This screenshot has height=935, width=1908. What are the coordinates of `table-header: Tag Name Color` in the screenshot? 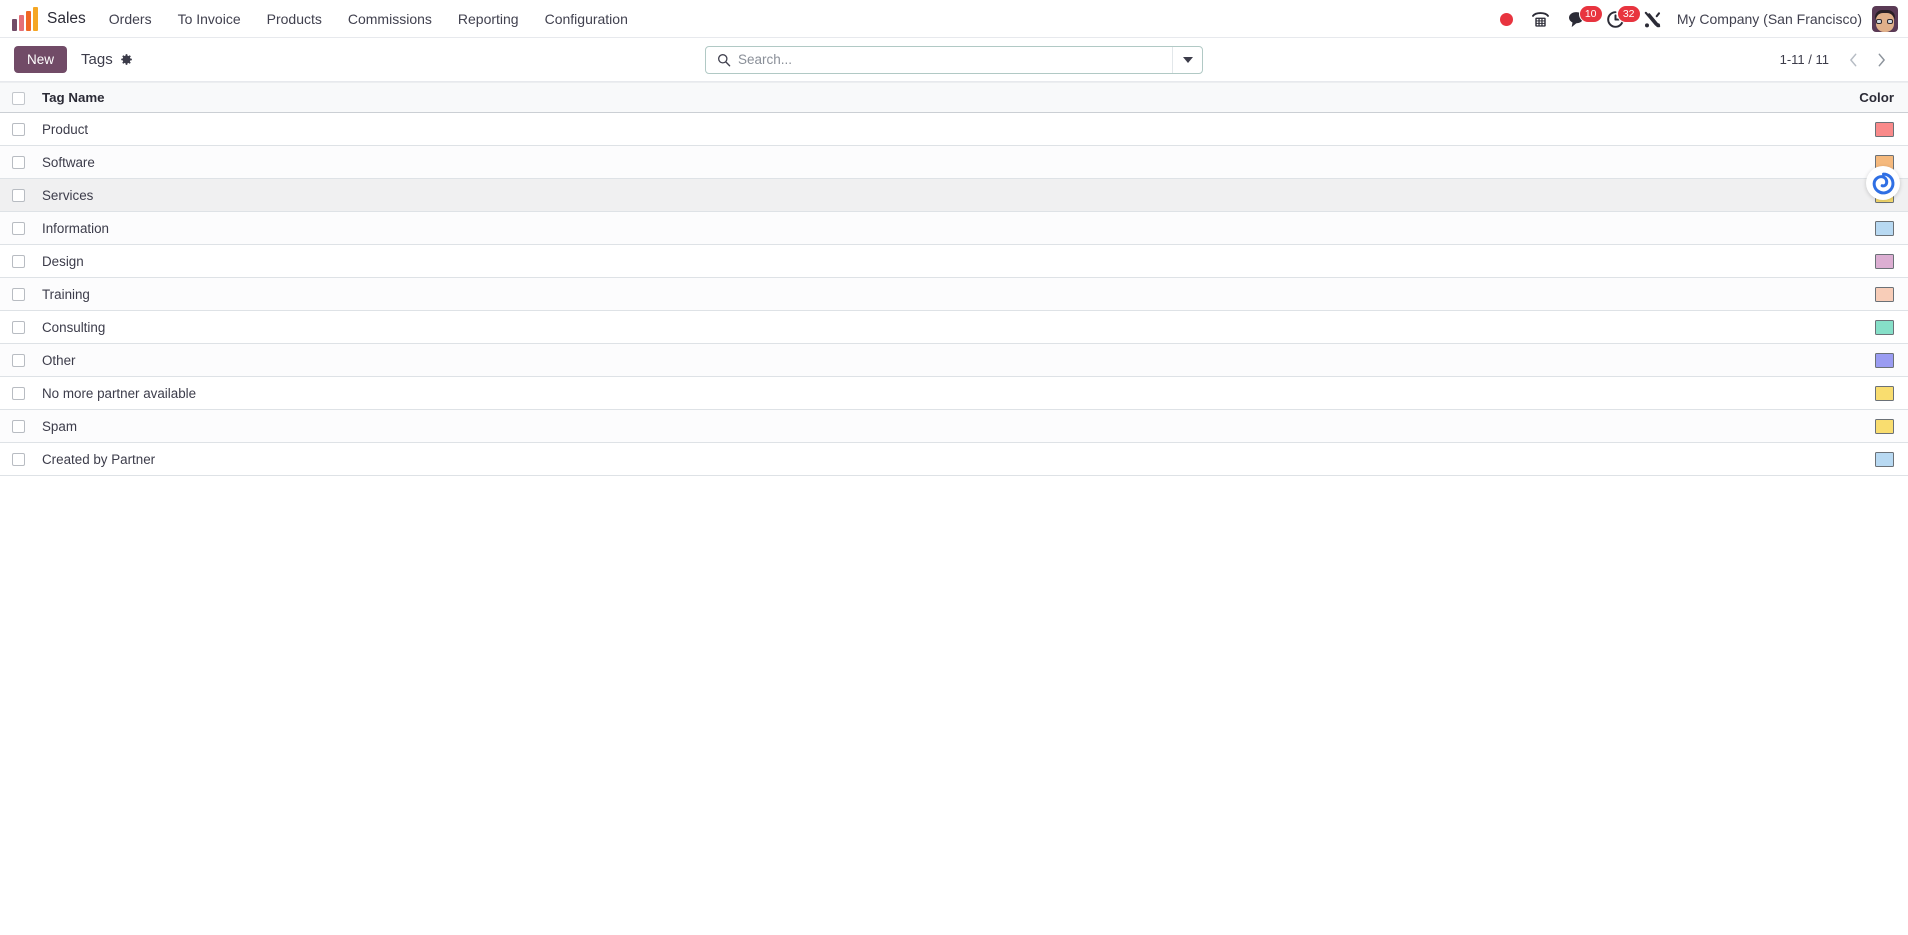 It's located at (954, 97).